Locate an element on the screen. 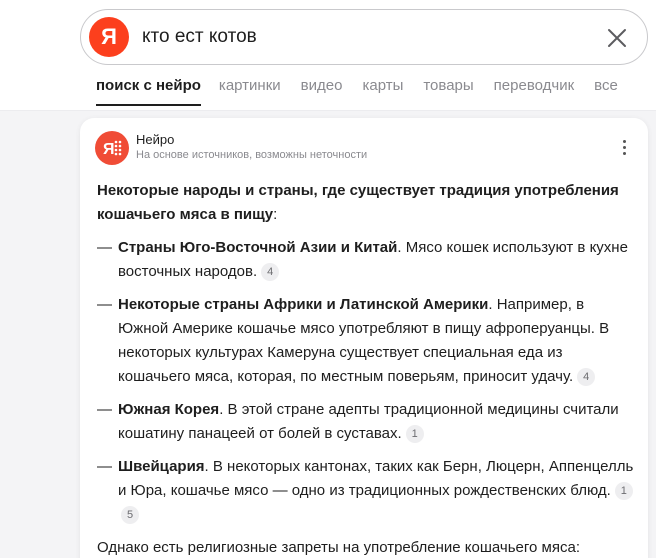 The image size is (656, 558). tab-products: товары is located at coordinates (448, 91).